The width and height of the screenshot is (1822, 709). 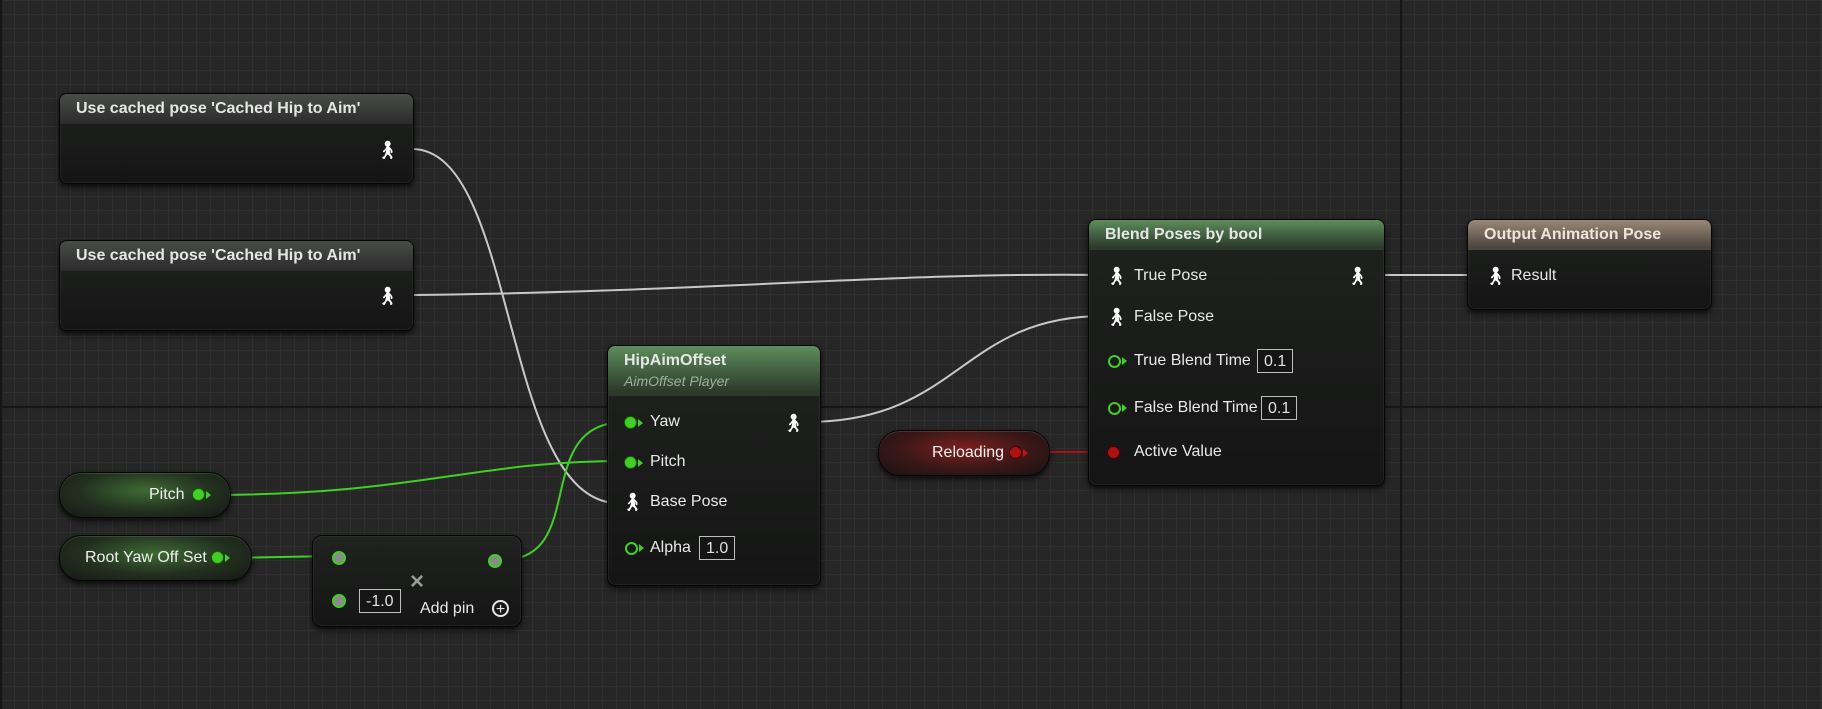 What do you see at coordinates (380, 601) in the screenshot?
I see `multiply-input-b-value: -1.0` at bounding box center [380, 601].